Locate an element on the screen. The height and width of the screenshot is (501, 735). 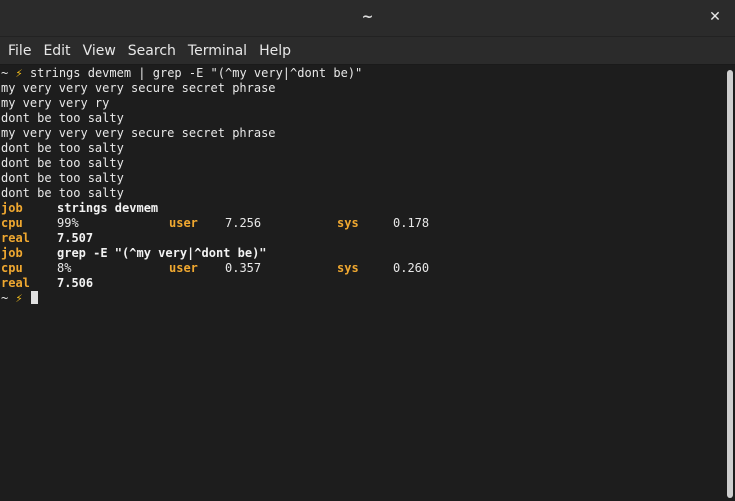
sys-value: 0.260 is located at coordinates (411, 268).